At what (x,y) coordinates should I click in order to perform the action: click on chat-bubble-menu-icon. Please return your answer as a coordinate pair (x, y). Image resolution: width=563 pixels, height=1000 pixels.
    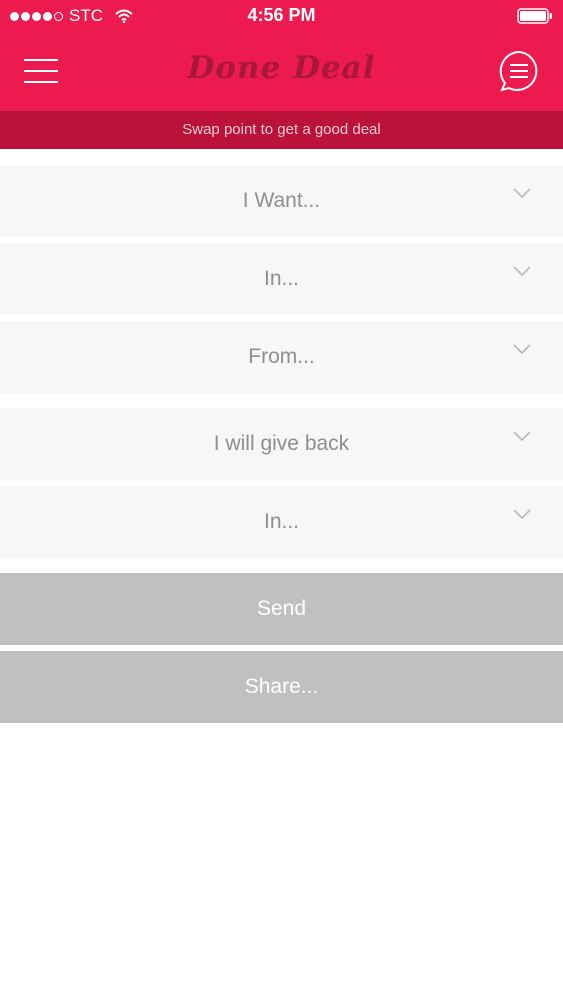
    Looking at the image, I should click on (519, 71).